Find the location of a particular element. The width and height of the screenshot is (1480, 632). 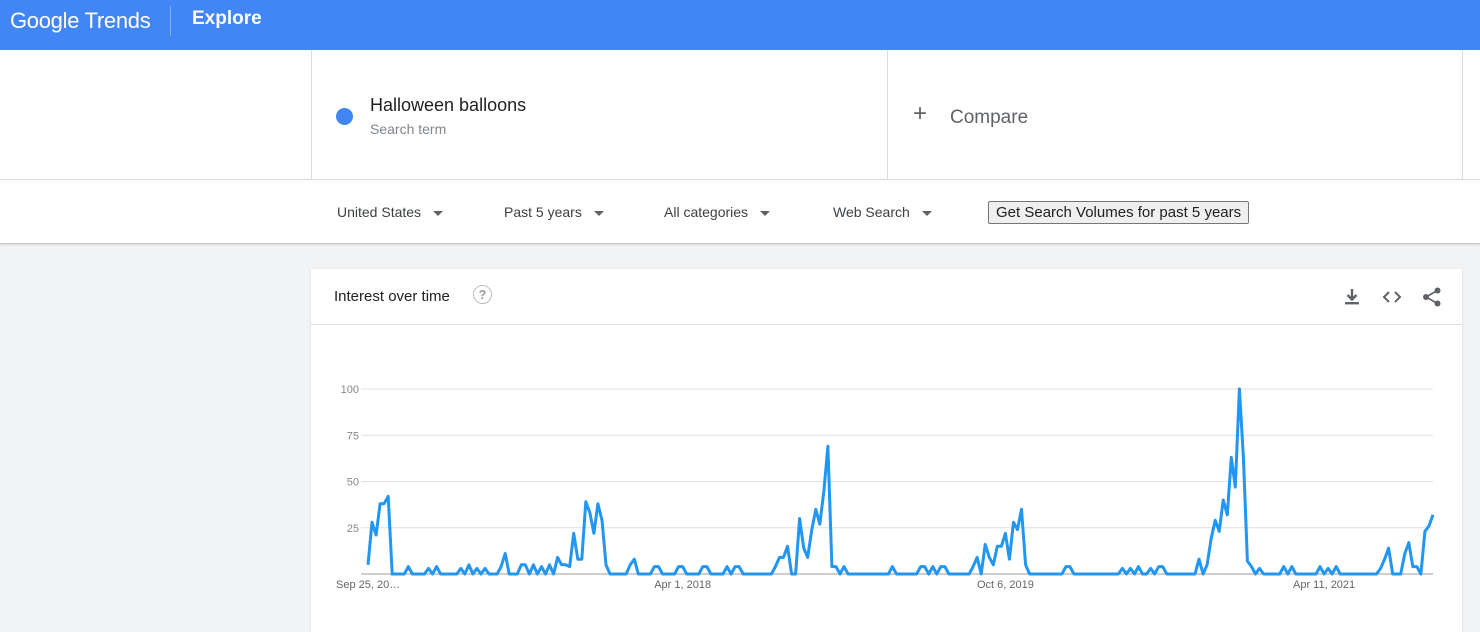

search-type-filter: Web Search is located at coordinates (882, 212).